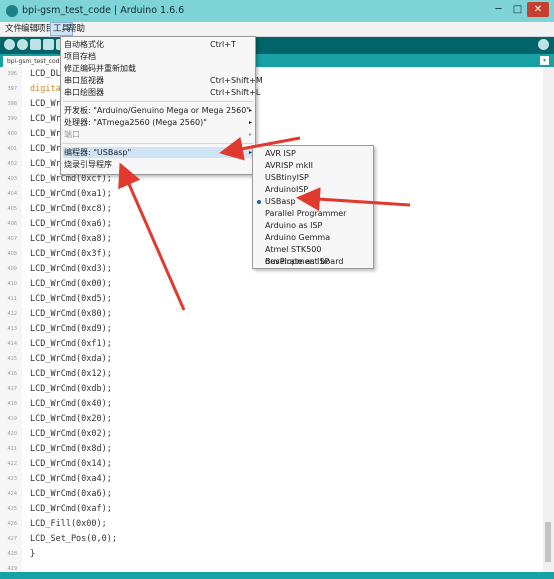 The height and width of the screenshot is (579, 554). What do you see at coordinates (76, 29) in the screenshot?
I see `menu-help: 帮助` at bounding box center [76, 29].